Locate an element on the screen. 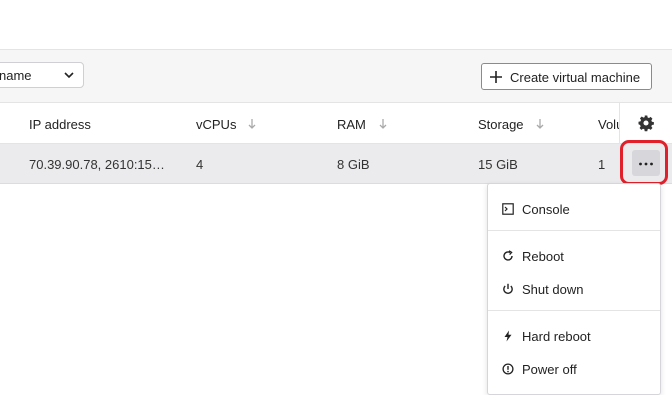 This screenshot has width=672, height=395. menu-item-label: Shut down is located at coordinates (553, 289).